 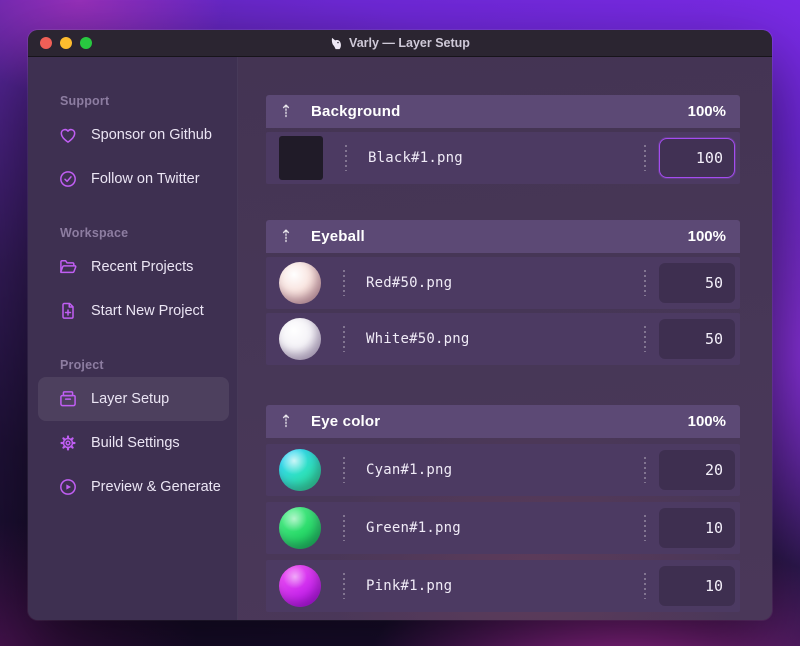 I want to click on layer-filename: Red#50.png, so click(x=409, y=283).